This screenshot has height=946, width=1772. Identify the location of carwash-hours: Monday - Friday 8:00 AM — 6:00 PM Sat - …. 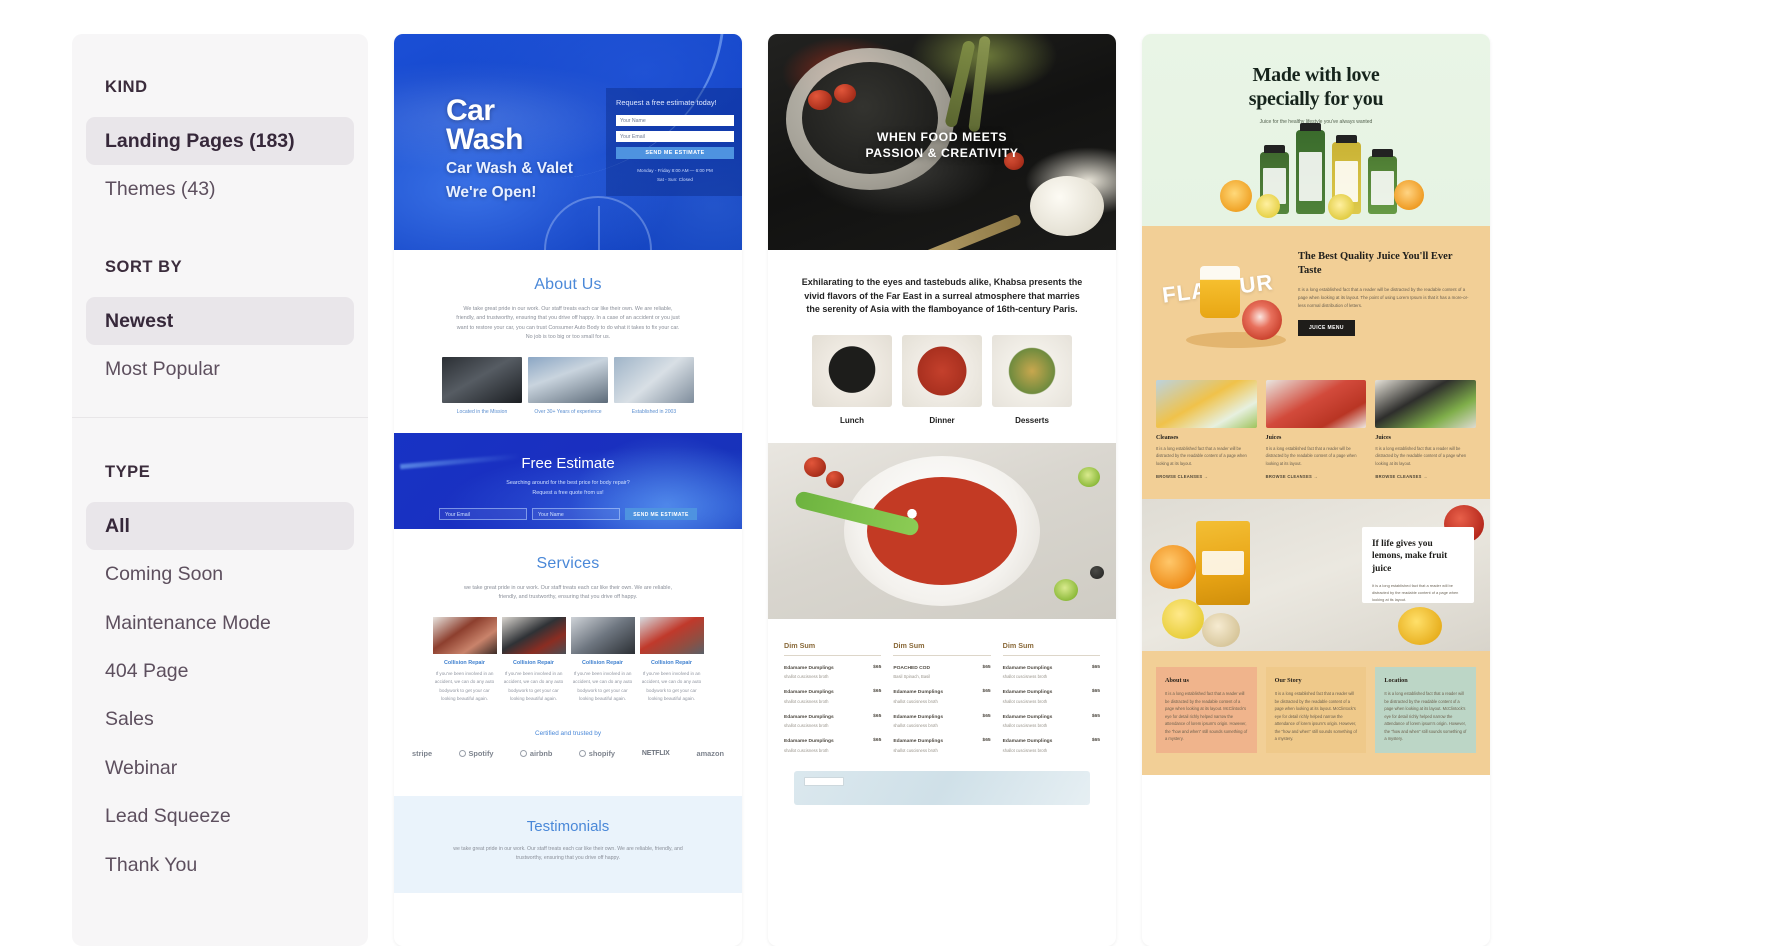
(675, 175).